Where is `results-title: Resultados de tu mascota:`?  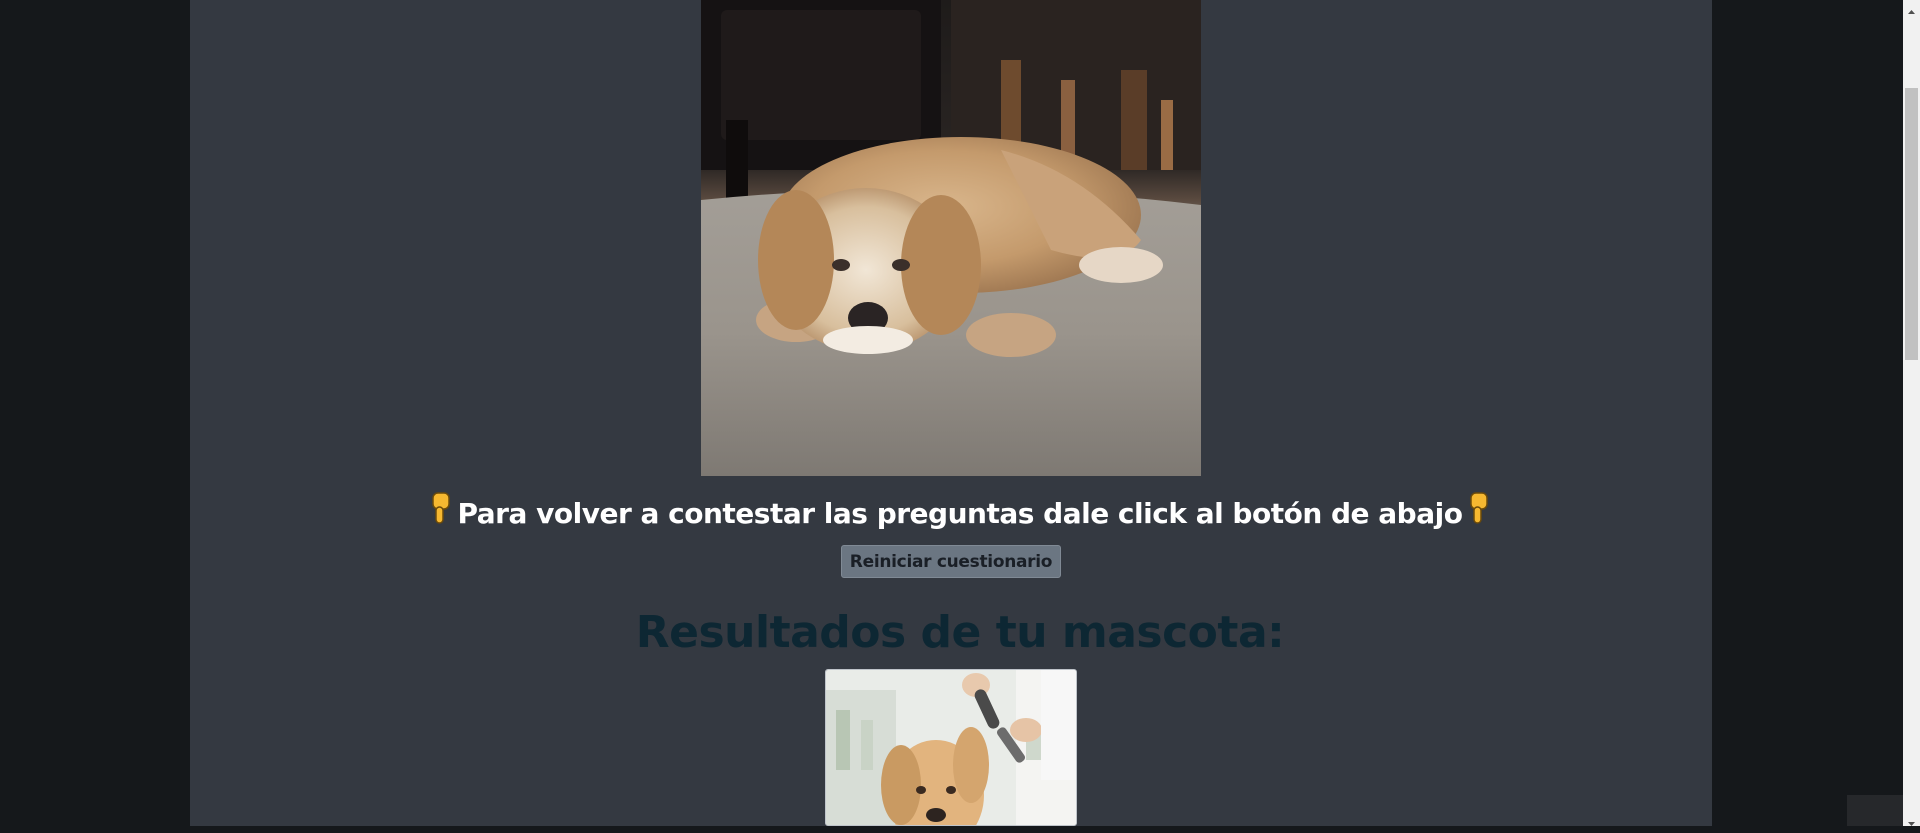 results-title: Resultados de tu mascota: is located at coordinates (960, 632).